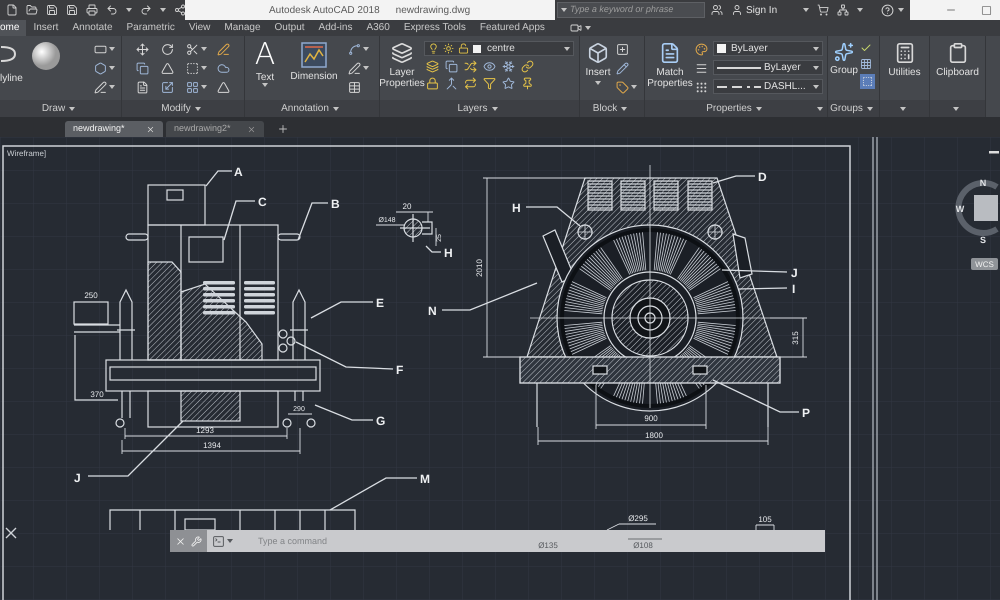 Image resolution: width=1000 pixels, height=600 pixels. Describe the element at coordinates (378, 28) in the screenshot. I see `ribbon-tab: A360` at that location.